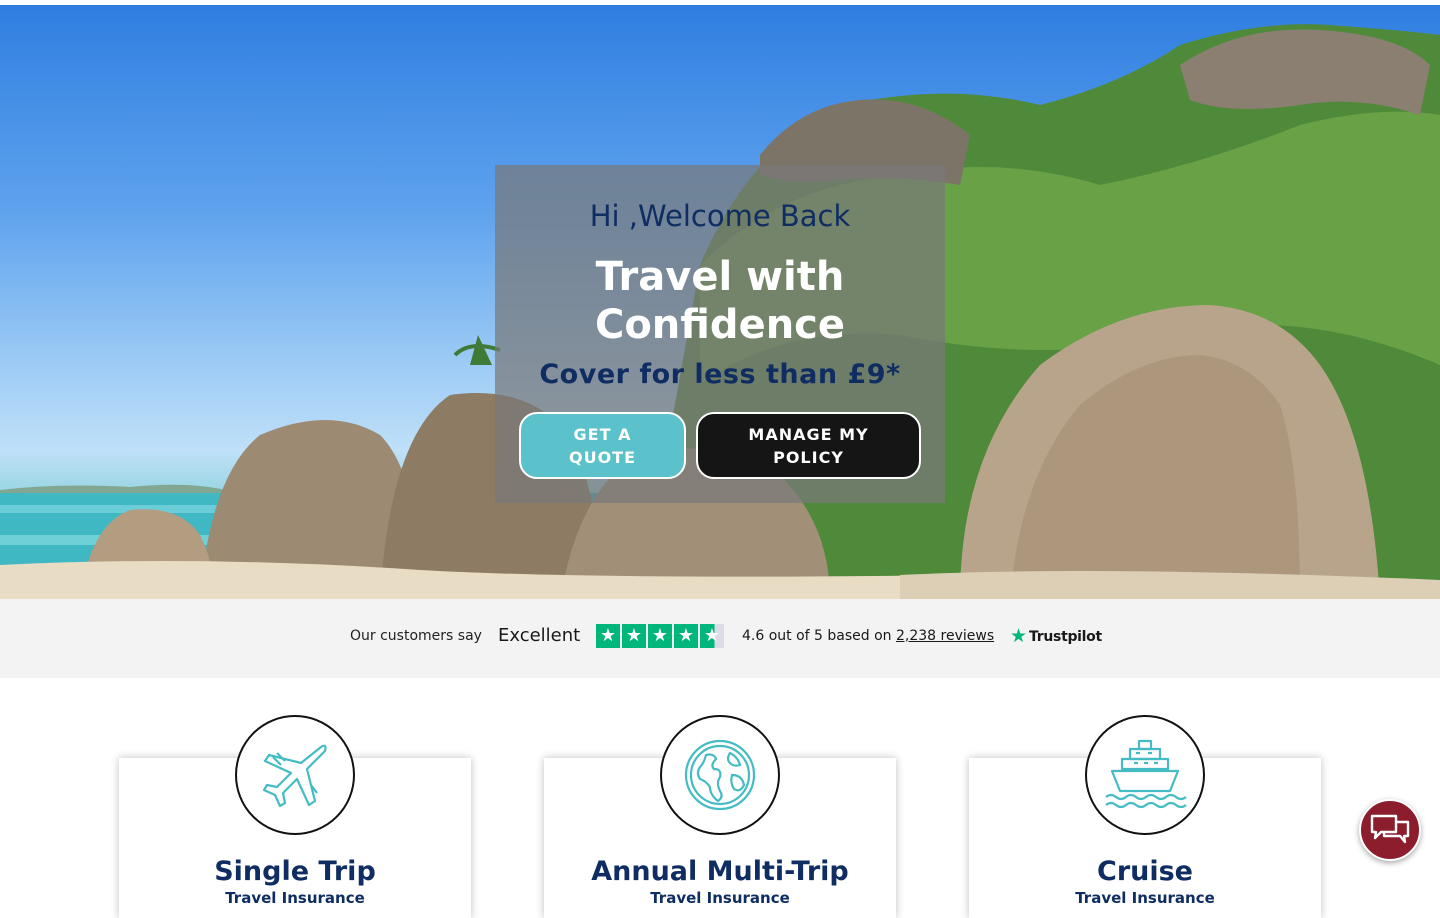 The height and width of the screenshot is (918, 1440). What do you see at coordinates (720, 216) in the screenshot?
I see `welcome-message: Hi ,Welcome Back` at bounding box center [720, 216].